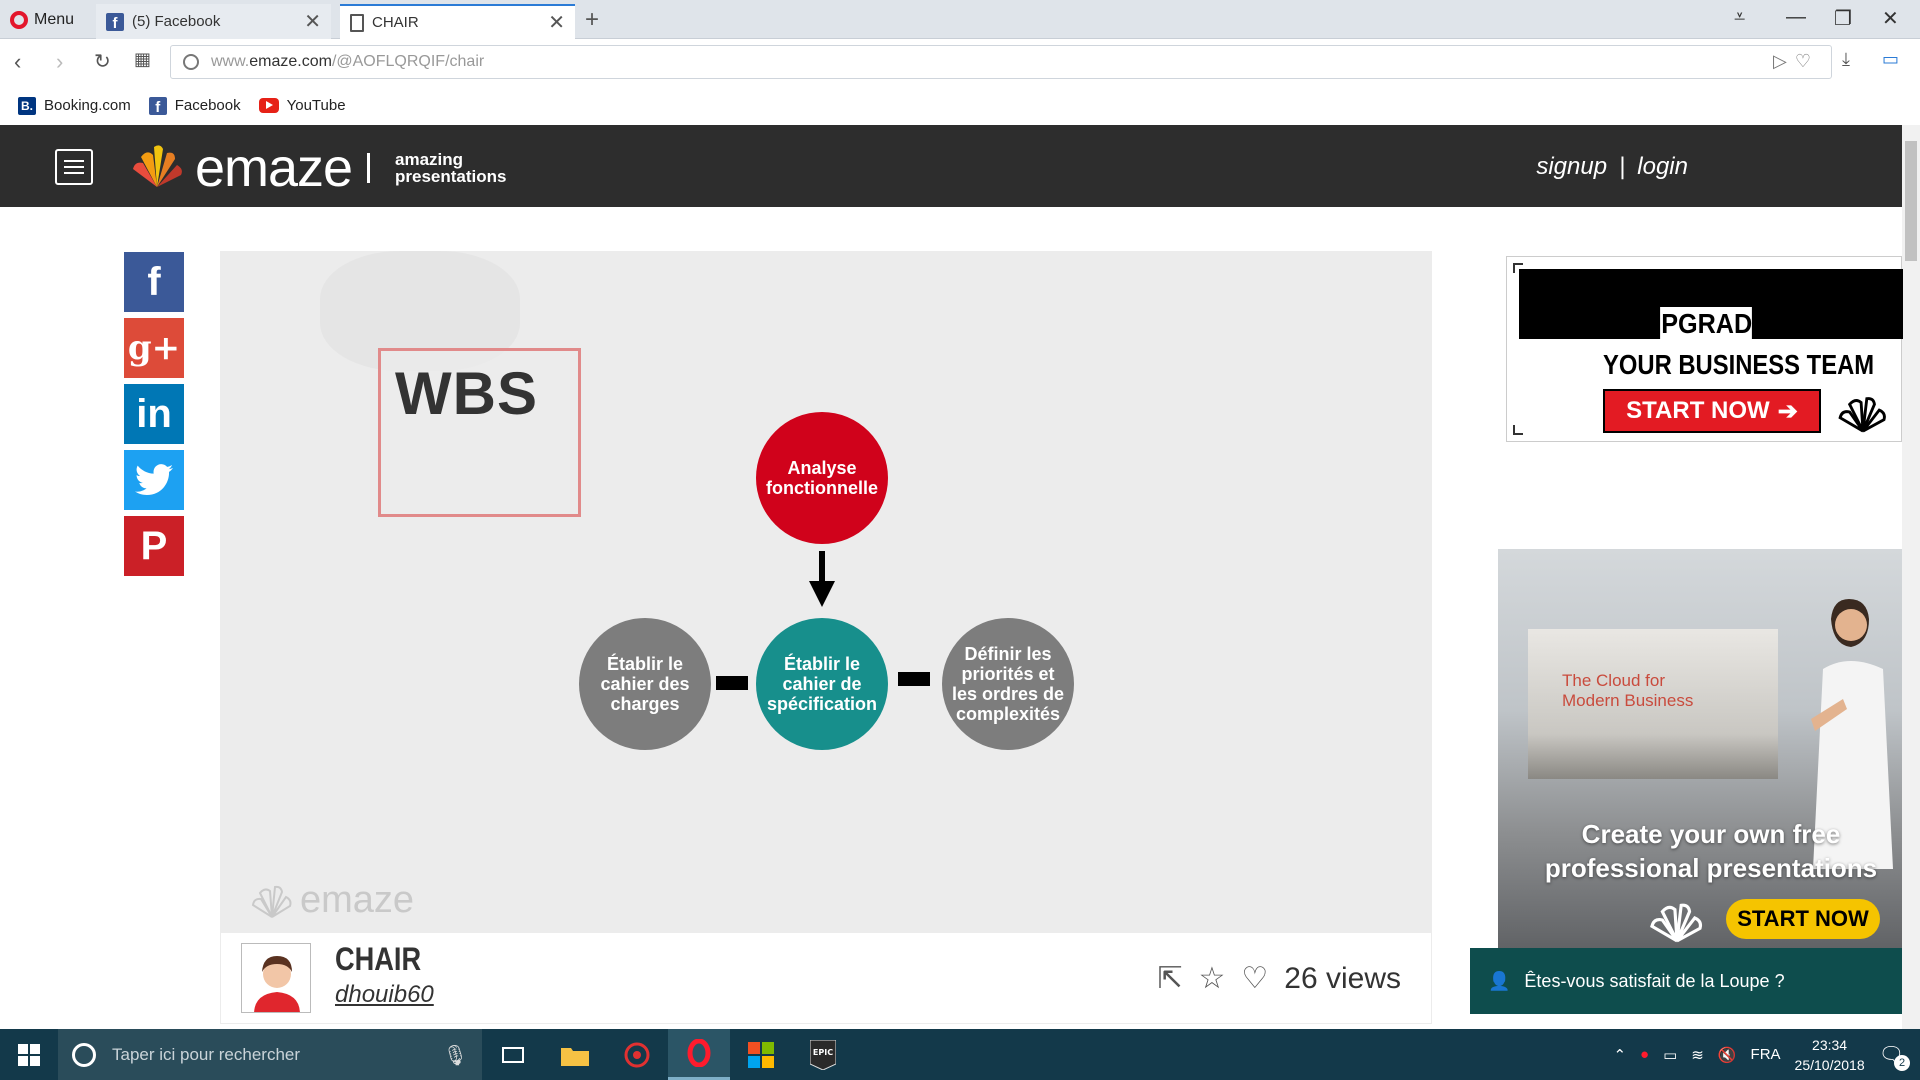 The height and width of the screenshot is (1080, 1920). I want to click on svg-text: EPIC, so click(823, 1052).